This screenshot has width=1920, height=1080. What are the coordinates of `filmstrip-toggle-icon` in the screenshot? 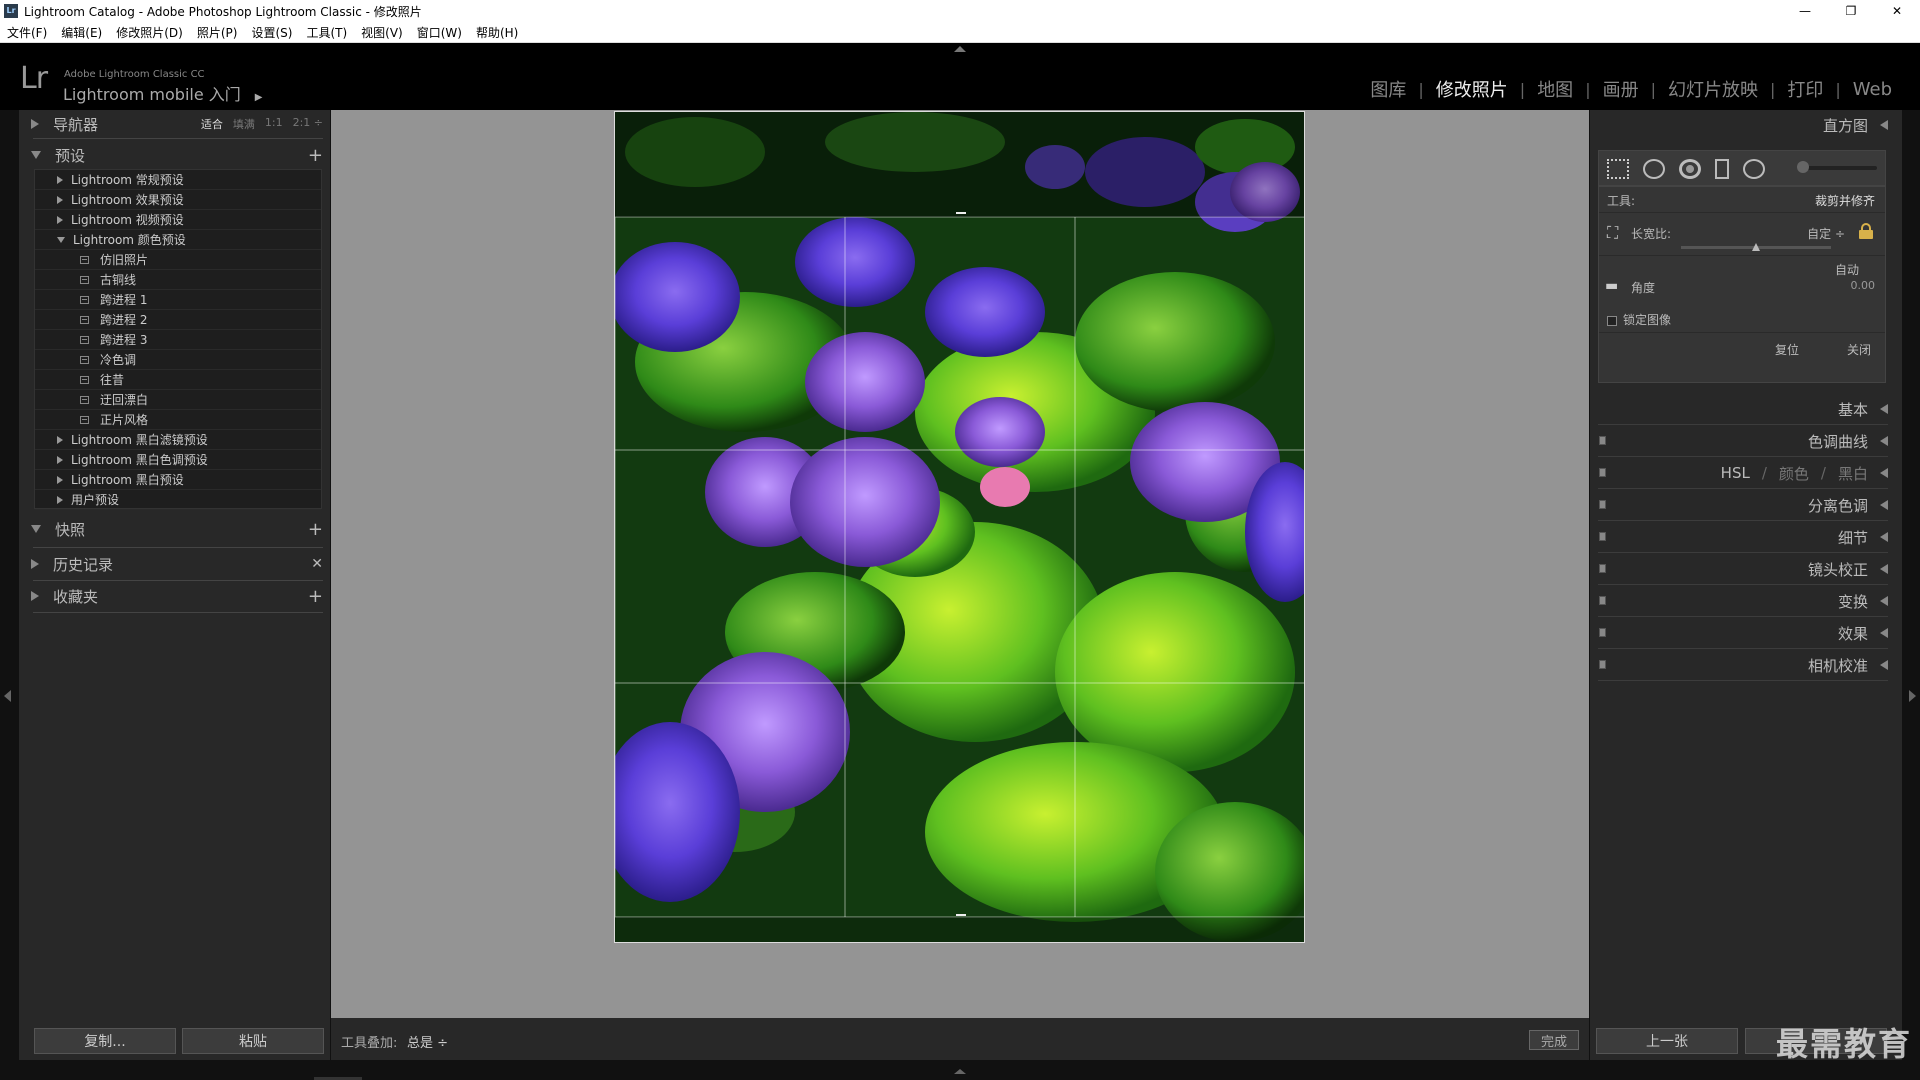 It's located at (960, 1071).